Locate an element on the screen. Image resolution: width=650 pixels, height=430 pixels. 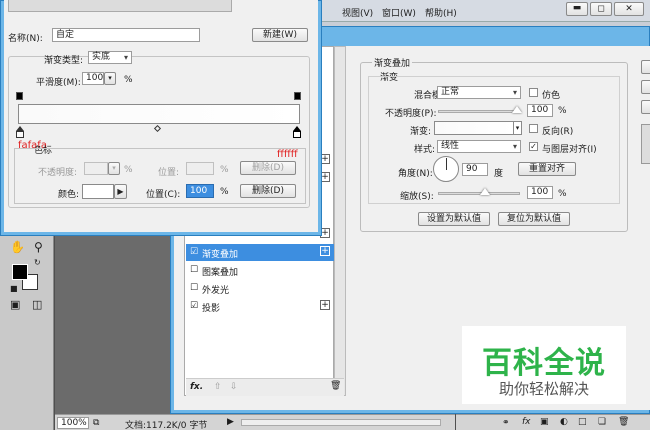
name-field: 自定 is located at coordinates (126, 35).